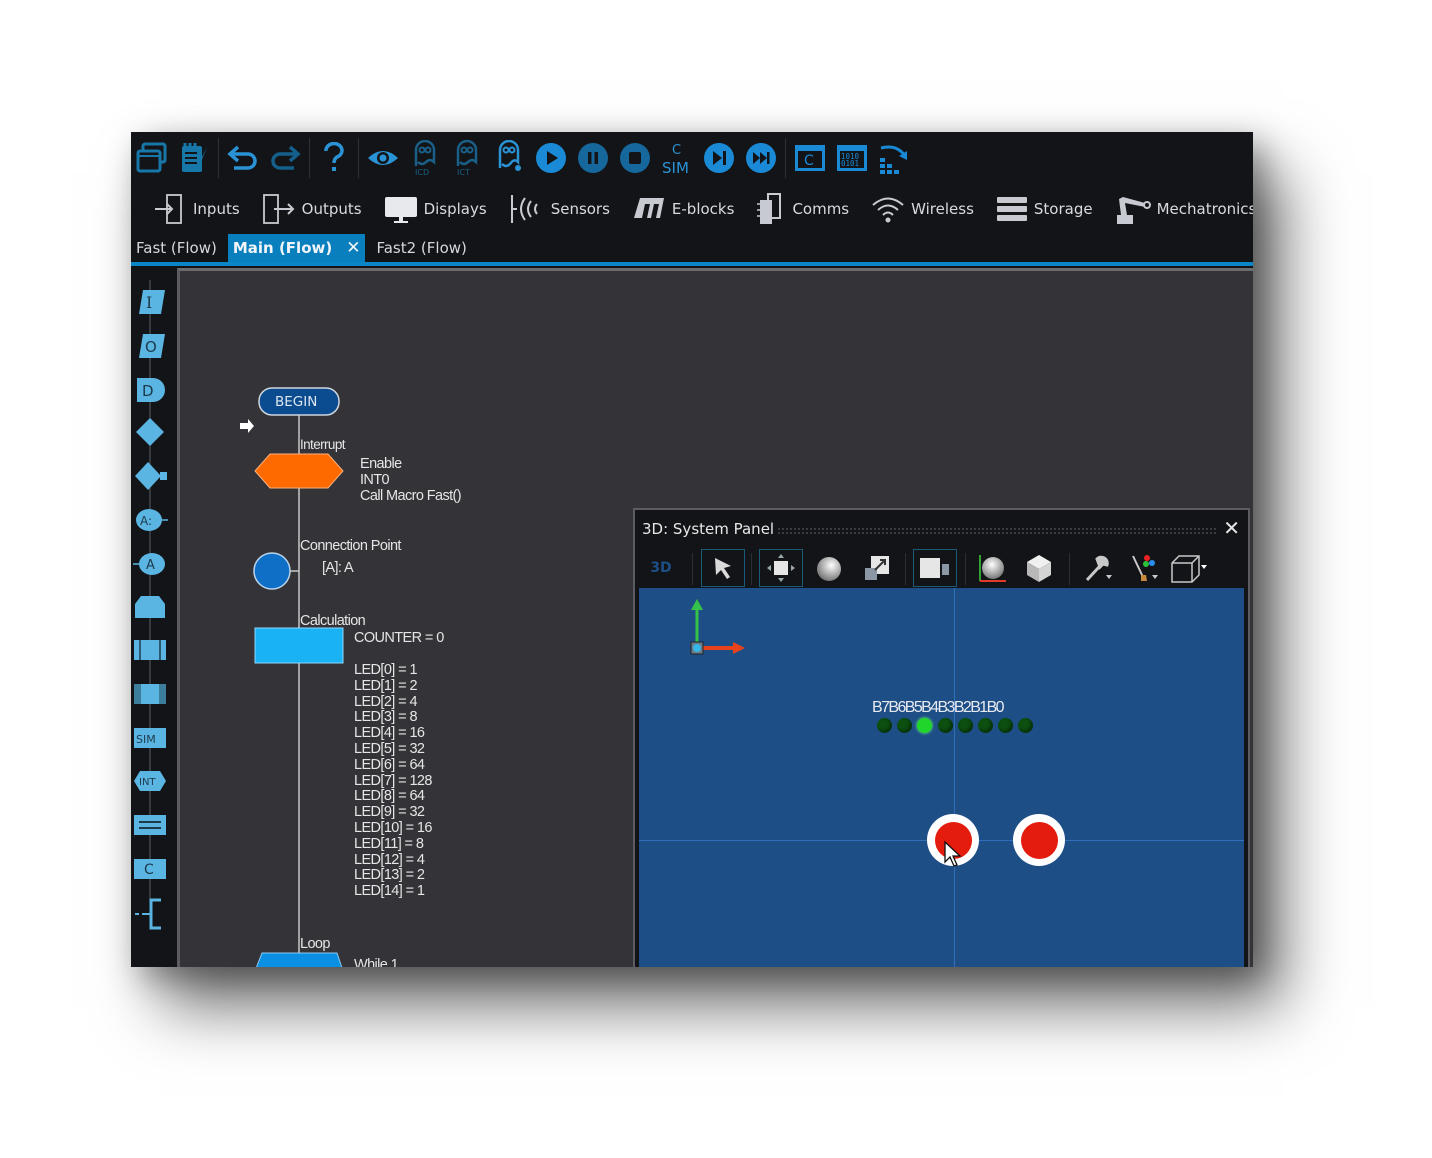 This screenshot has height=1158, width=1432. I want to click on windows-button, so click(152, 158).